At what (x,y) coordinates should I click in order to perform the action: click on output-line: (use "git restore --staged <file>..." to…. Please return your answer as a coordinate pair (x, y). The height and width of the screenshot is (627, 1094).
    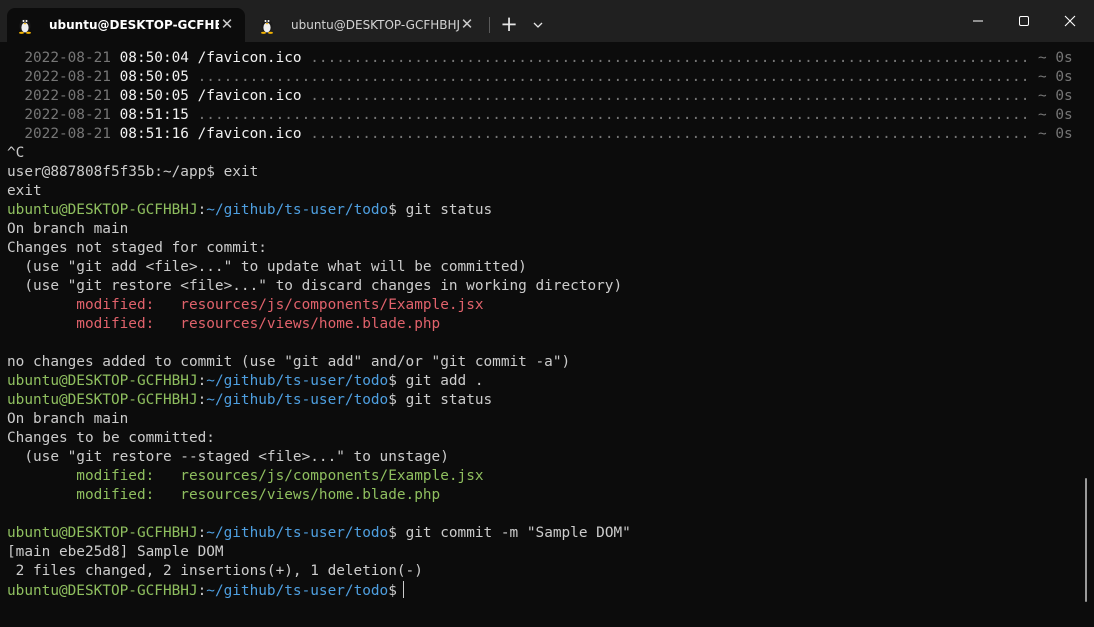
    Looking at the image, I should click on (228, 457).